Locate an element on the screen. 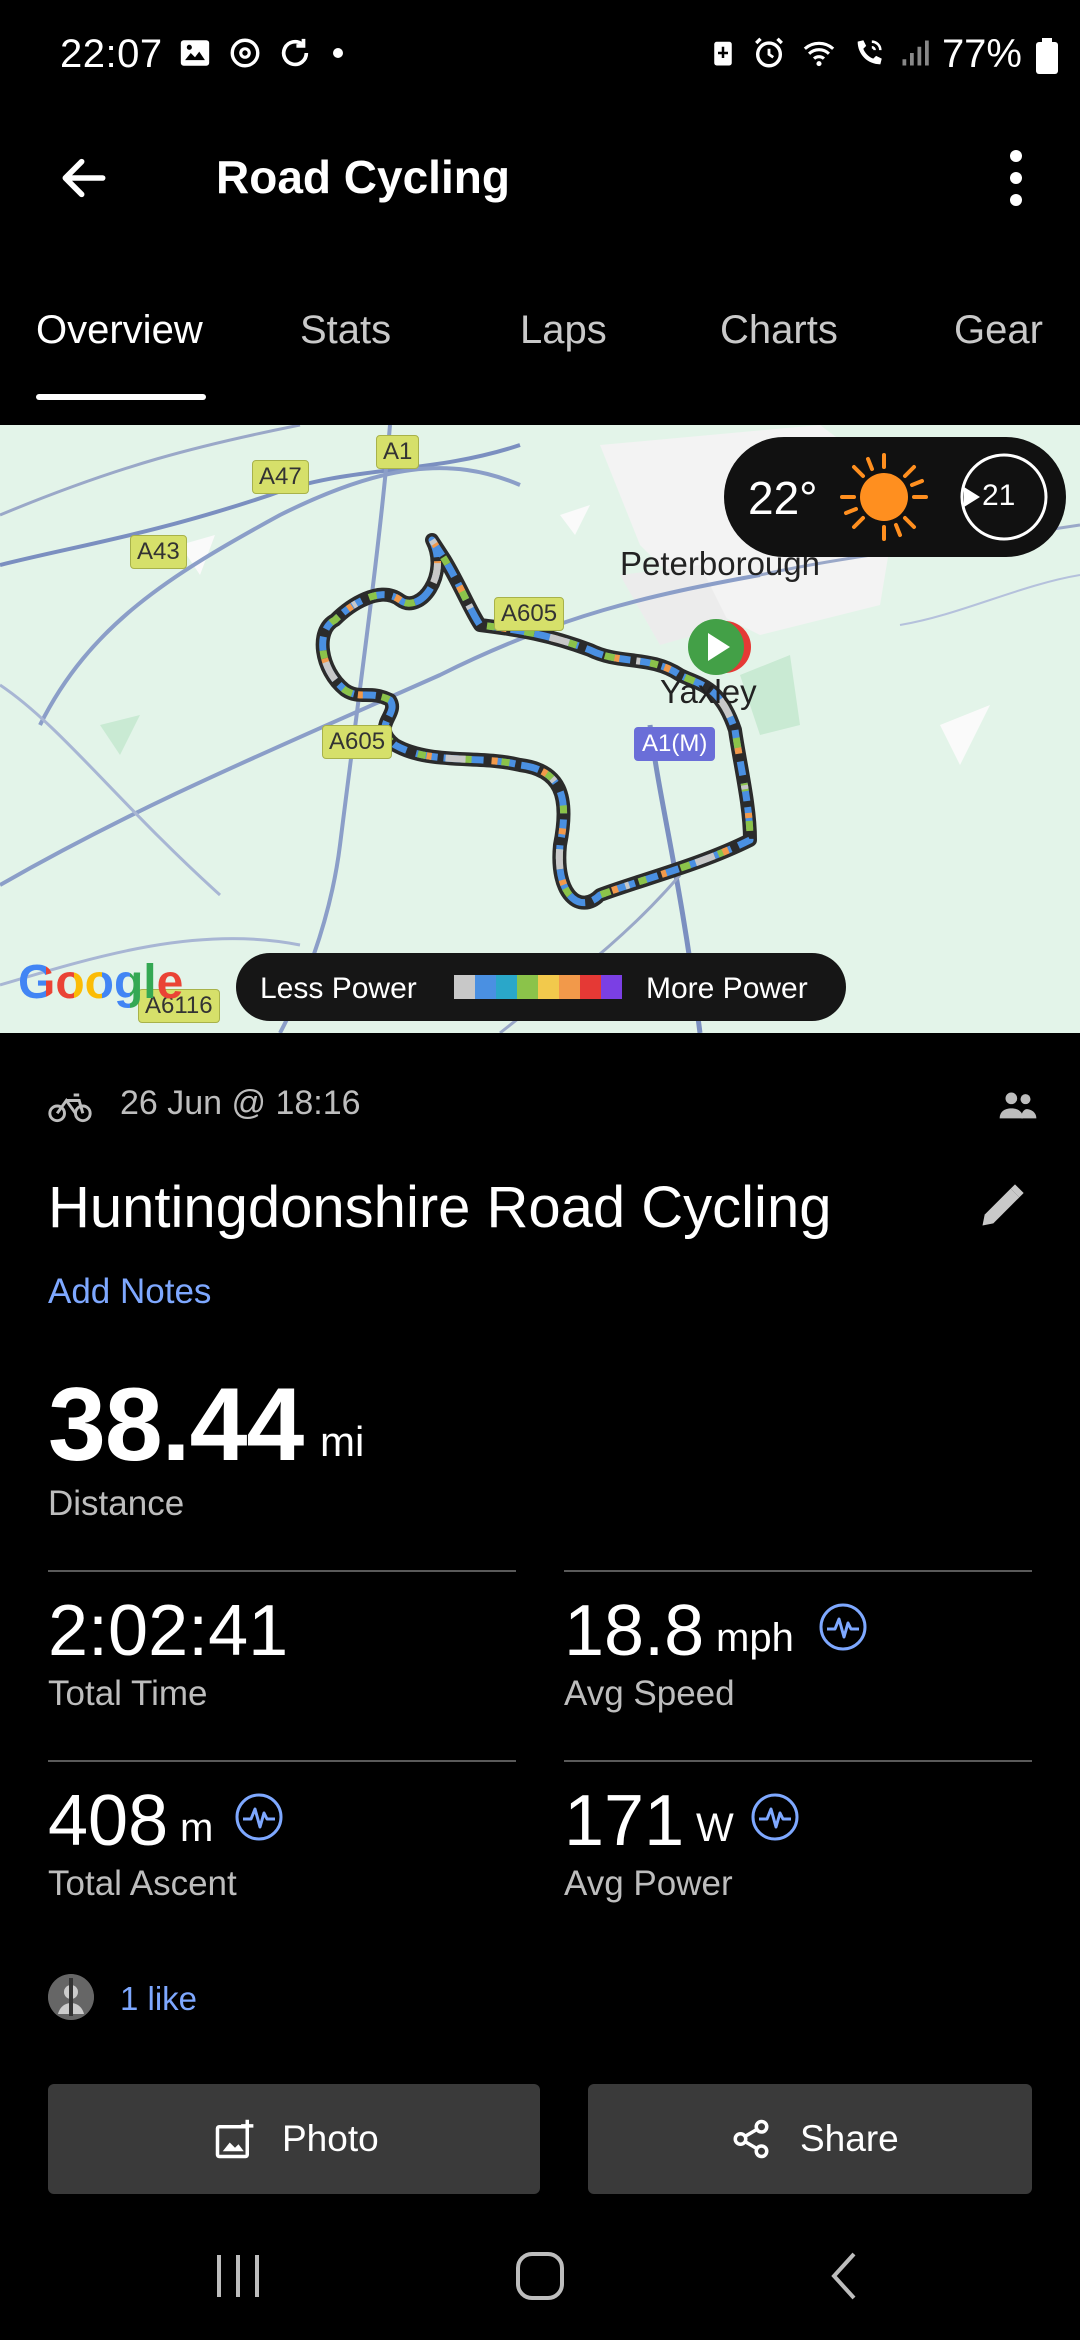  place-label-yaxley: Yaxley is located at coordinates (708, 691).